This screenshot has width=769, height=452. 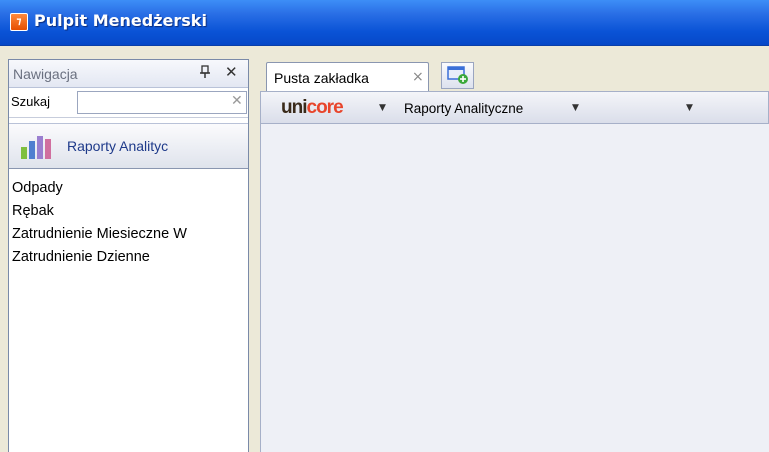 I want to click on nav-item: Rębak, so click(x=128, y=211).